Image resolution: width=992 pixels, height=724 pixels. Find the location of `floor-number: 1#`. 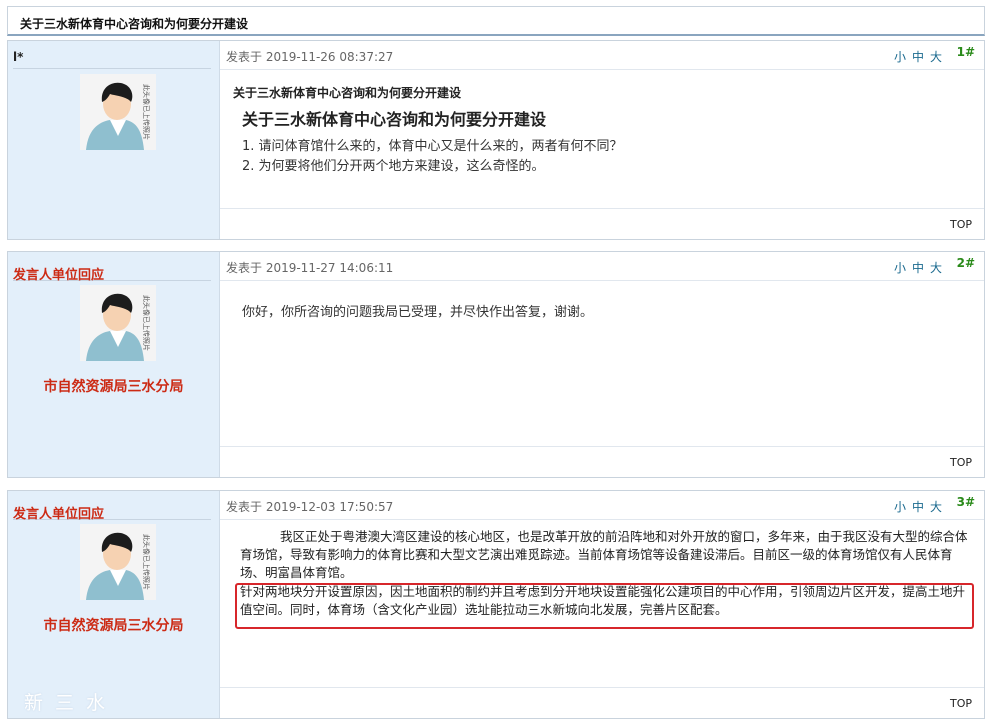

floor-number: 1# is located at coordinates (966, 52).